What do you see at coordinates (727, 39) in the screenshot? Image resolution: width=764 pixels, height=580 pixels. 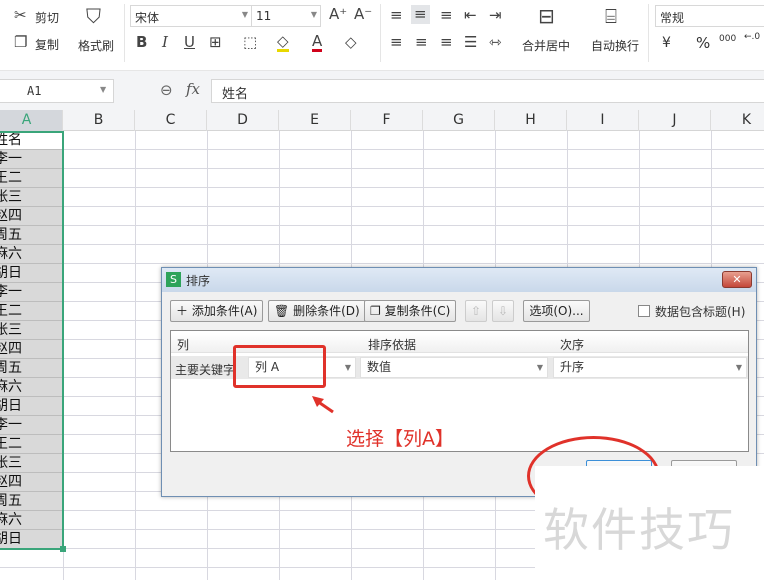 I see `thousands-button: 000` at bounding box center [727, 39].